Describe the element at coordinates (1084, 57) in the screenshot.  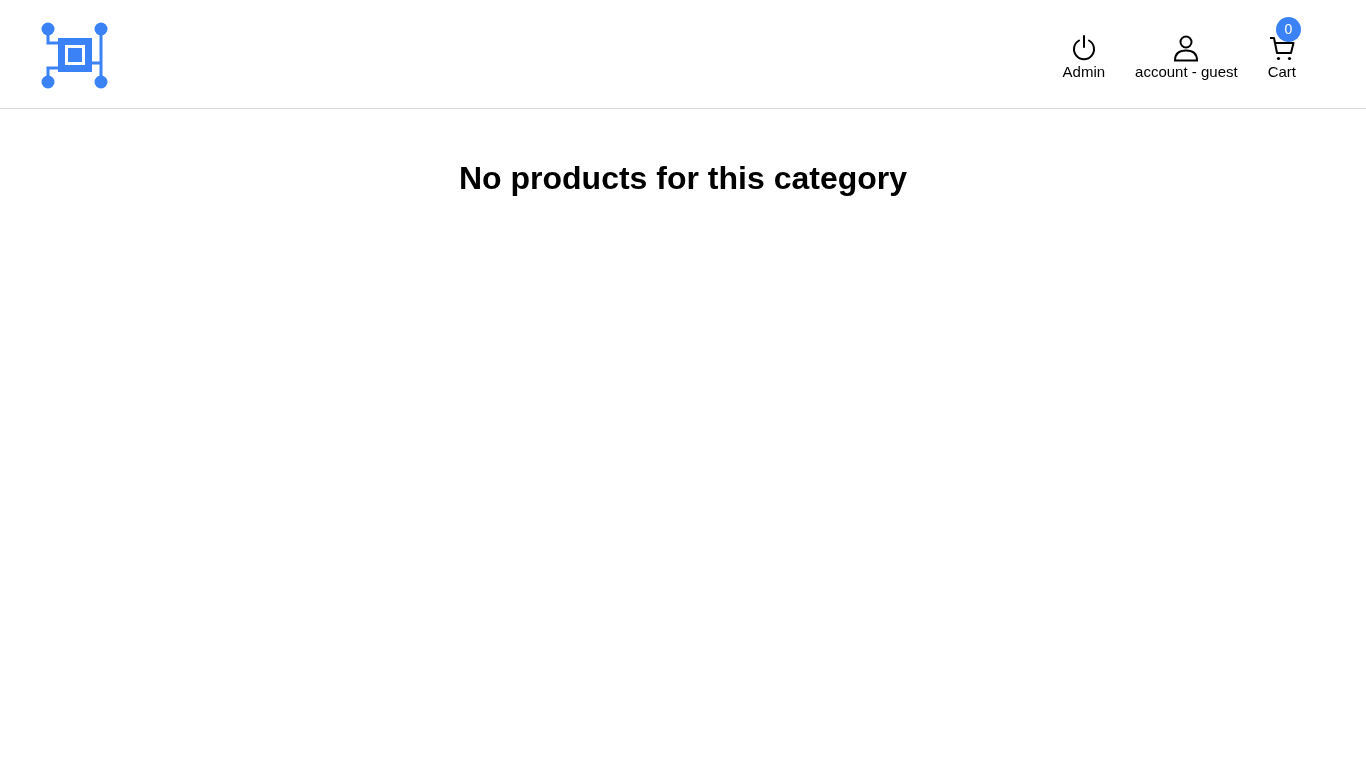
I see `power-nav-link: Admin` at that location.